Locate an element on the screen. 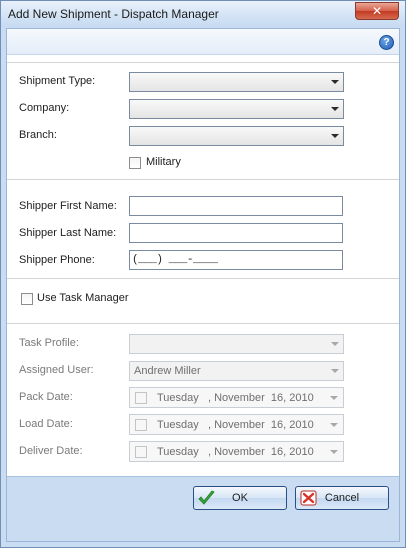 The width and height of the screenshot is (406, 548). shipment-type-label: Shipment Type: is located at coordinates (57, 81).